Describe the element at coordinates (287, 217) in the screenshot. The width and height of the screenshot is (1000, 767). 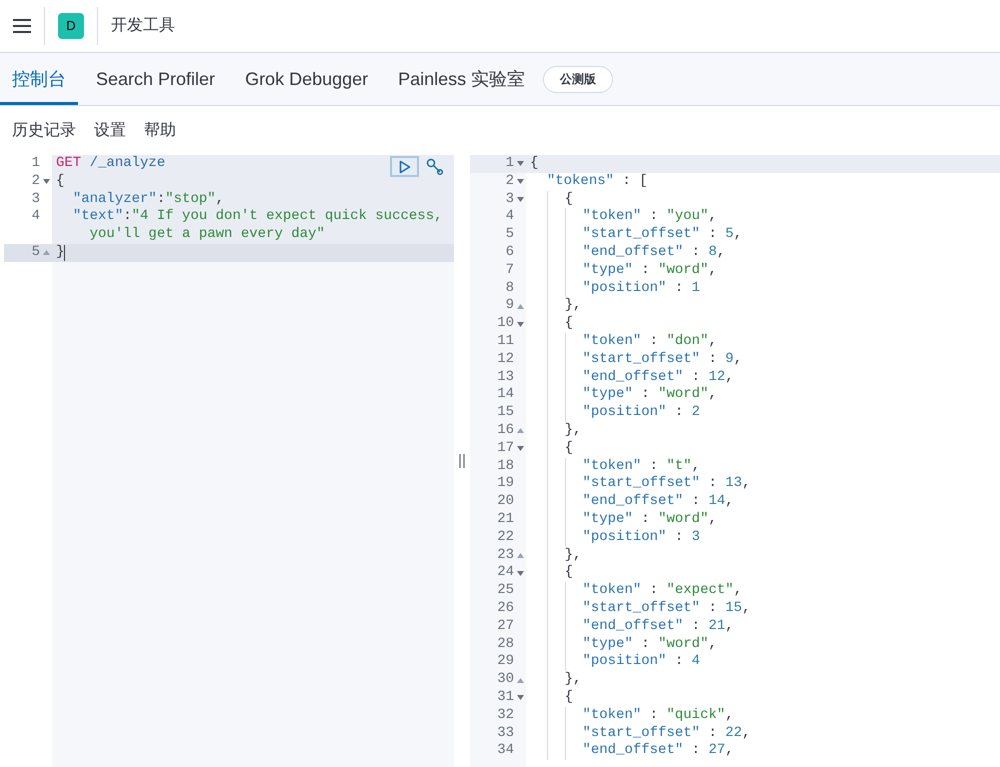
I see `code-token: "4 If you don't expect quick success,` at that location.